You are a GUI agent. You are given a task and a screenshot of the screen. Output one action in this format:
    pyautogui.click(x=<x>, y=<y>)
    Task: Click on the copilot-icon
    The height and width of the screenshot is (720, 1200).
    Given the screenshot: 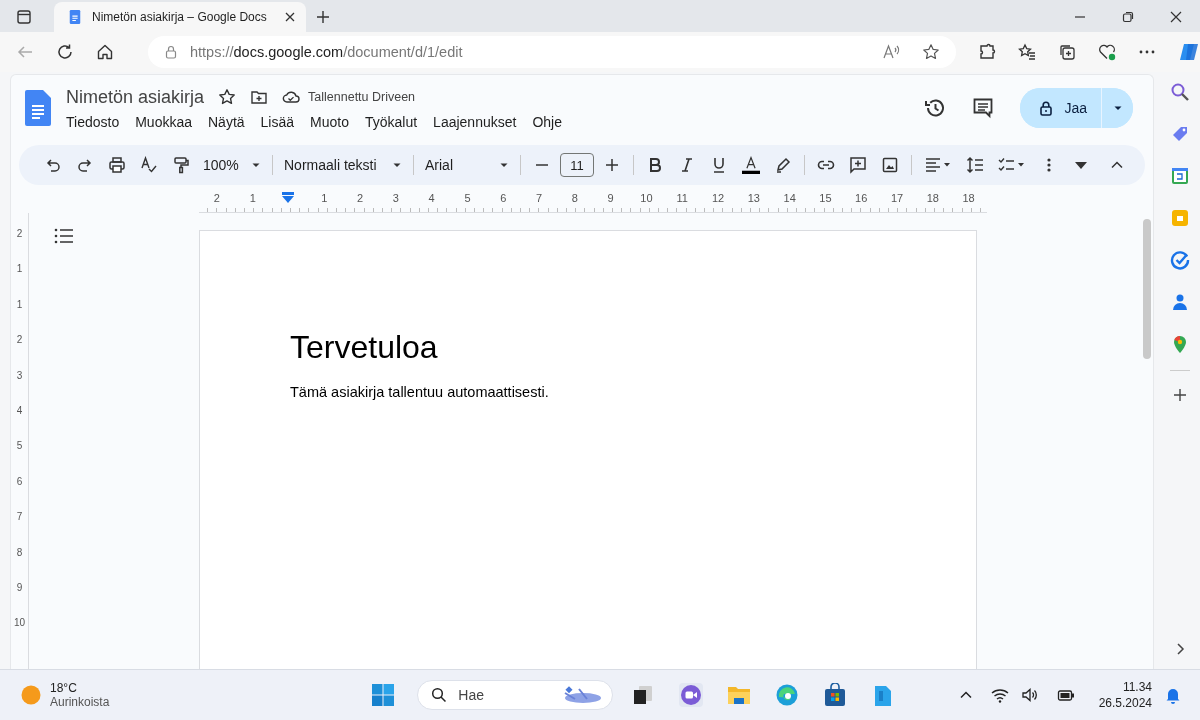 What is the action you would take?
    pyautogui.click(x=1189, y=52)
    